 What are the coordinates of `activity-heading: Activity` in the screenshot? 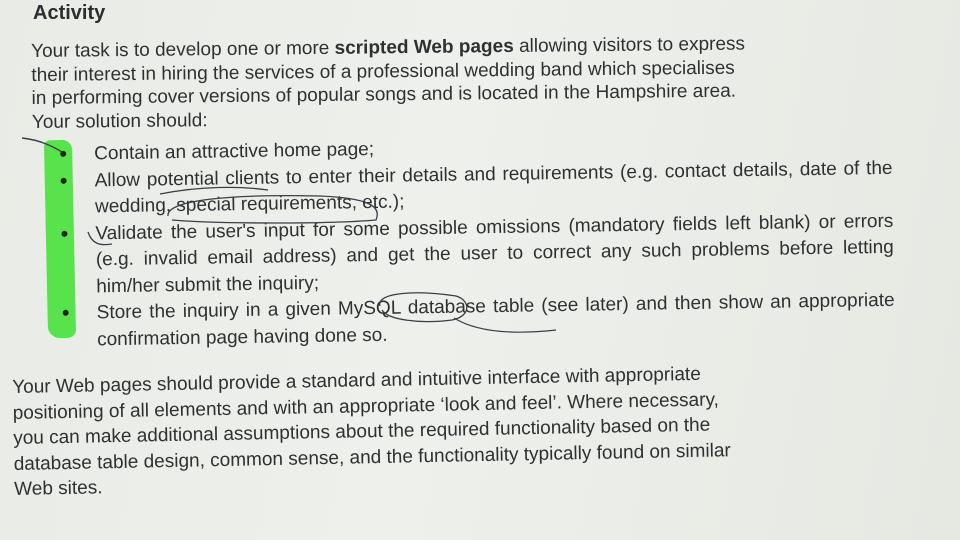 It's located at (69, 13).